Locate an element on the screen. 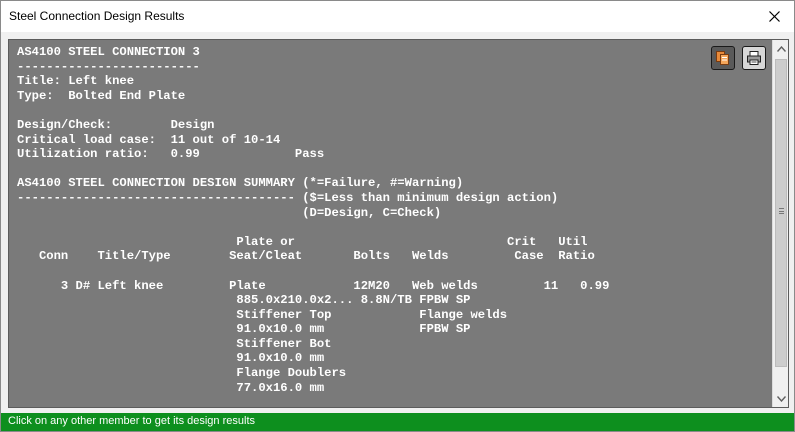  close-button is located at coordinates (774, 16).